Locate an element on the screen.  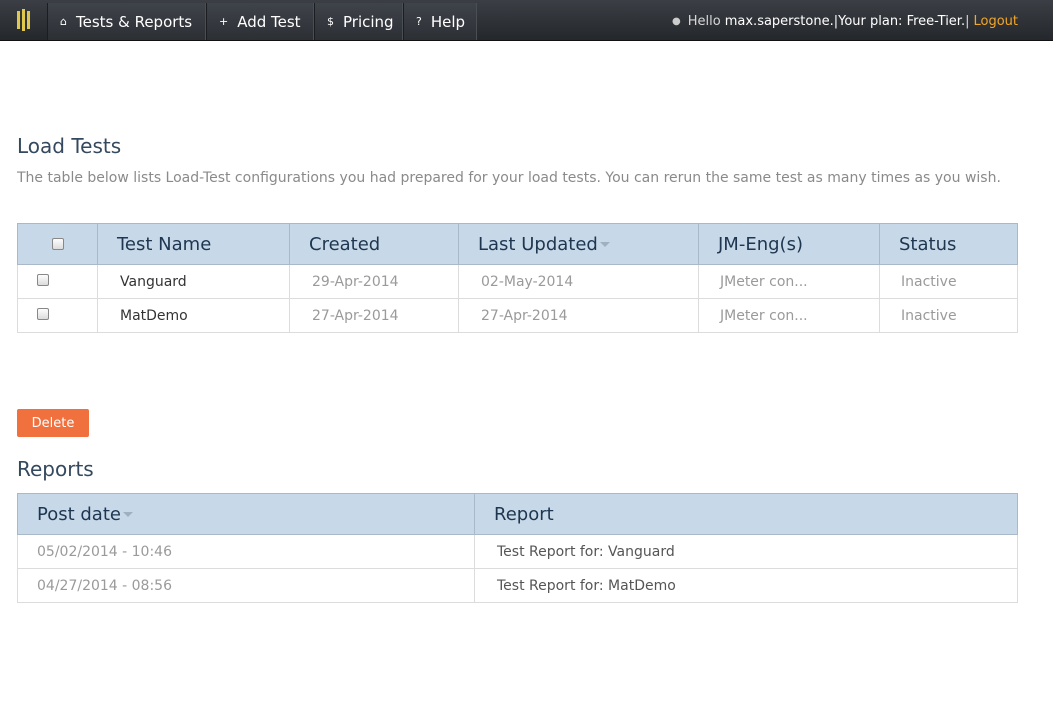
col-test-name: Test Name is located at coordinates (193, 244).